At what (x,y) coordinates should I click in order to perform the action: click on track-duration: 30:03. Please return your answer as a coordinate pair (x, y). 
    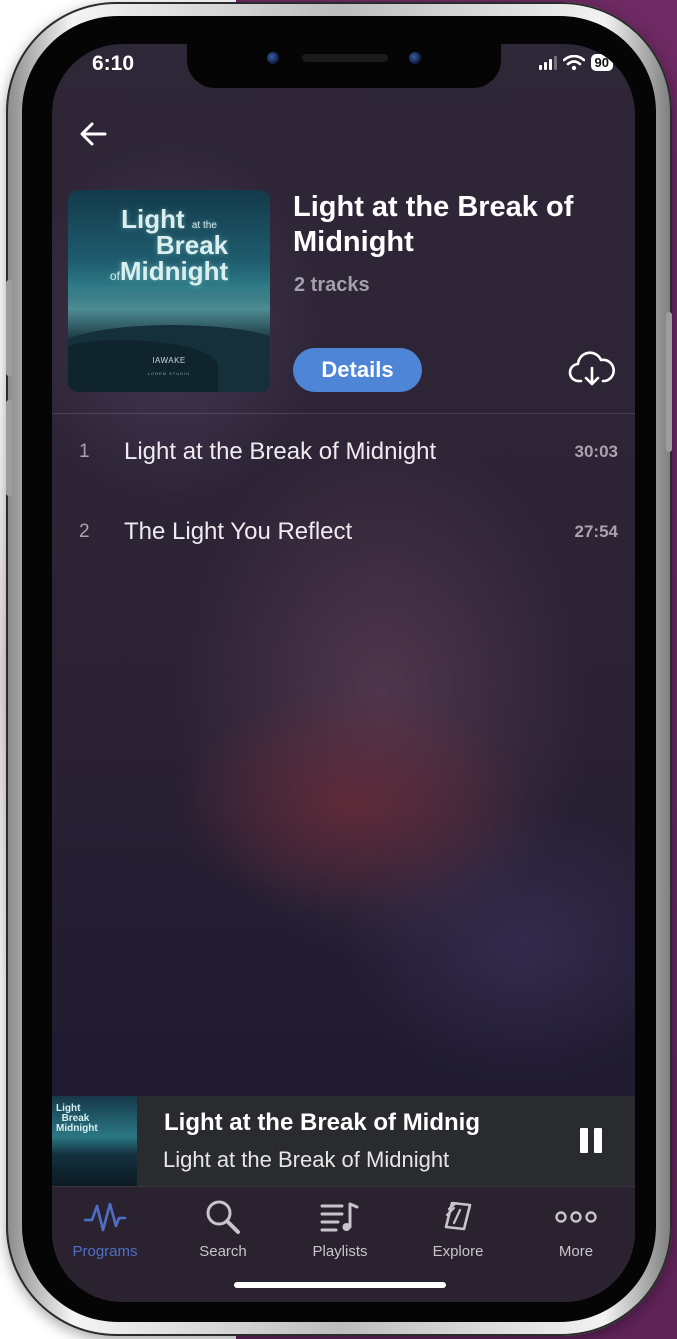
    Looking at the image, I should click on (596, 451).